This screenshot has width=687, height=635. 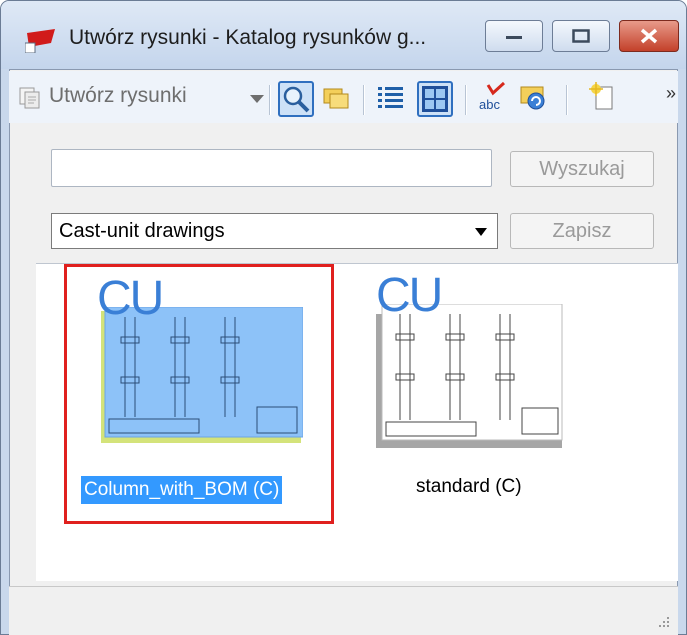 I want to click on status-bar, so click(x=343, y=610).